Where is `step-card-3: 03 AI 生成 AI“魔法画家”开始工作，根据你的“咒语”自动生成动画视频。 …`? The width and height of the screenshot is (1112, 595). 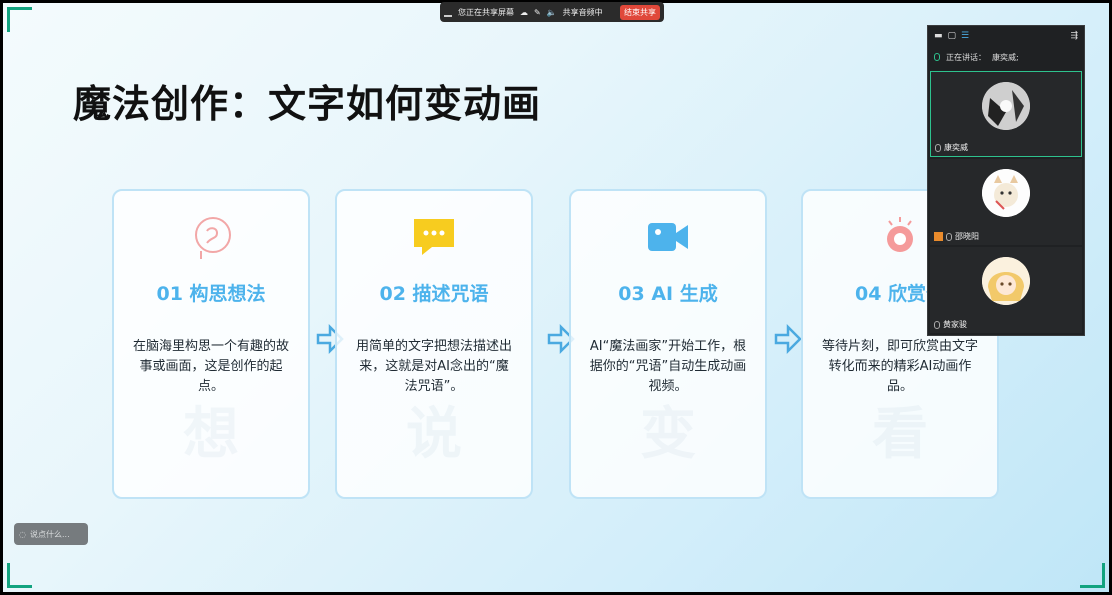 step-card-3: 03 AI 生成 AI“魔法画家”开始工作，根据你的“咒语”自动生成动画视频。 … is located at coordinates (668, 344).